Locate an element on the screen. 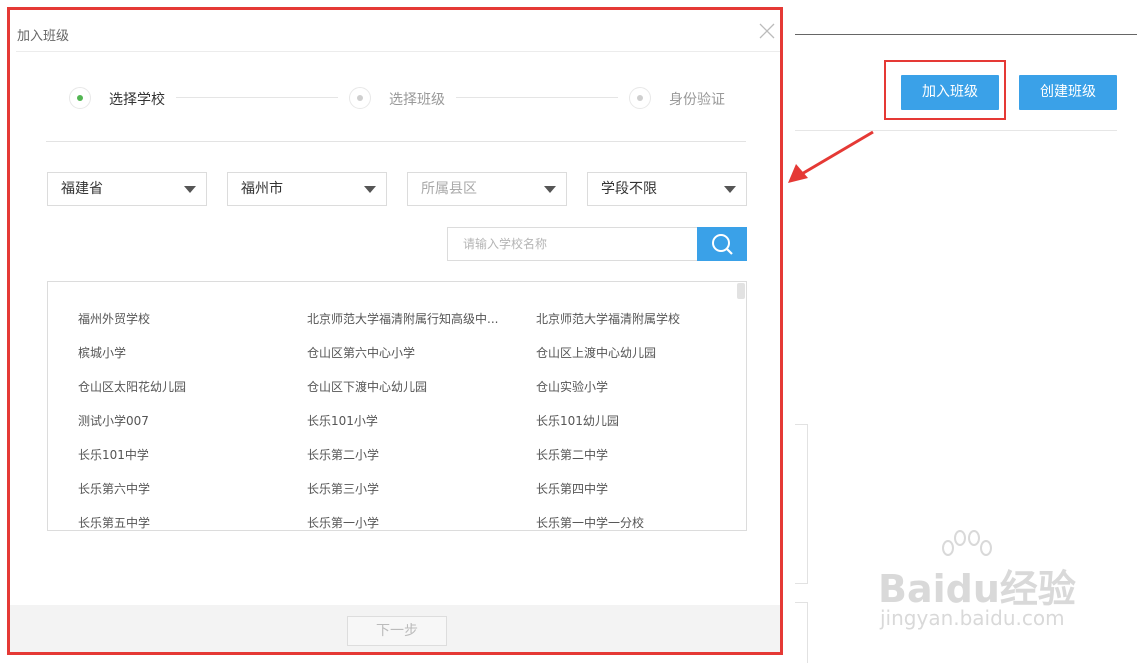  district-select-placeholder: 所属县区 is located at coordinates (449, 189).